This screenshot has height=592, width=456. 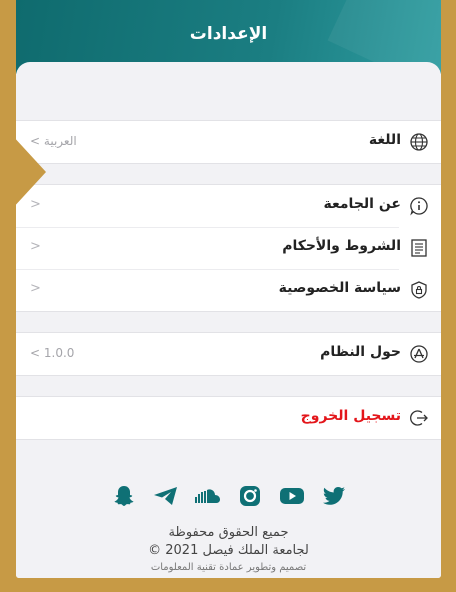 I want to click on youtube-icon, so click(x=292, y=496).